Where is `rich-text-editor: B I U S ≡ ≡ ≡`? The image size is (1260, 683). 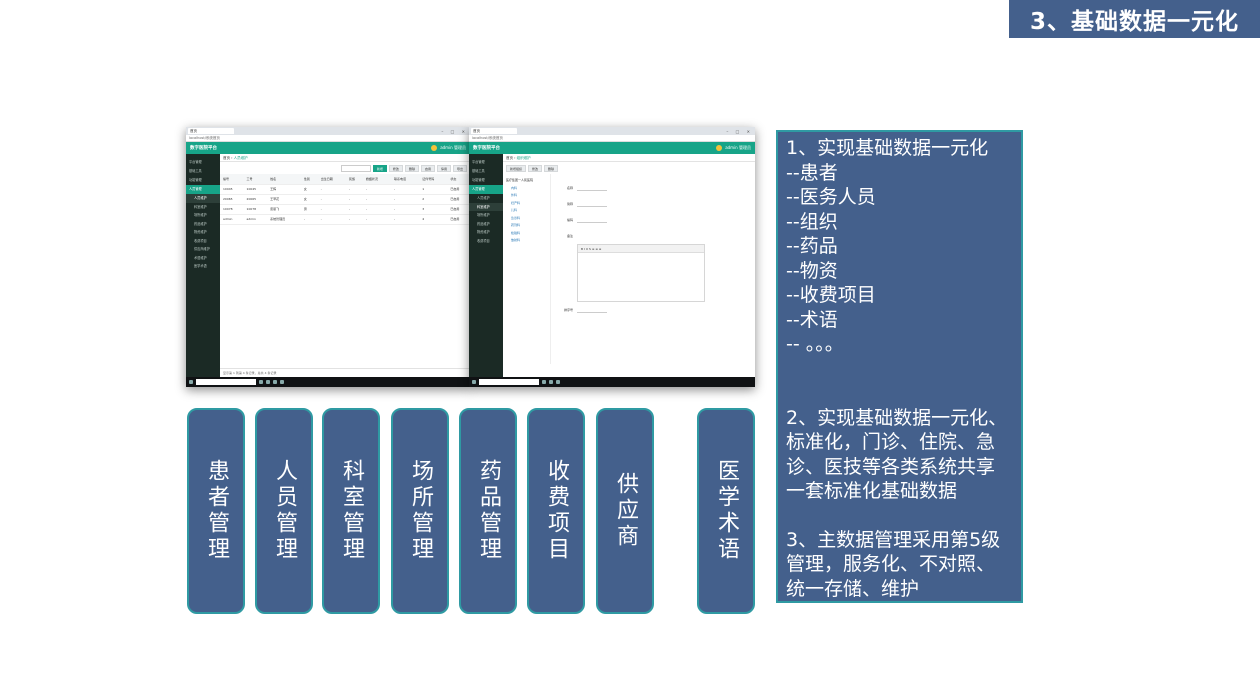 rich-text-editor: B I U S ≡ ≡ ≡ is located at coordinates (641, 273).